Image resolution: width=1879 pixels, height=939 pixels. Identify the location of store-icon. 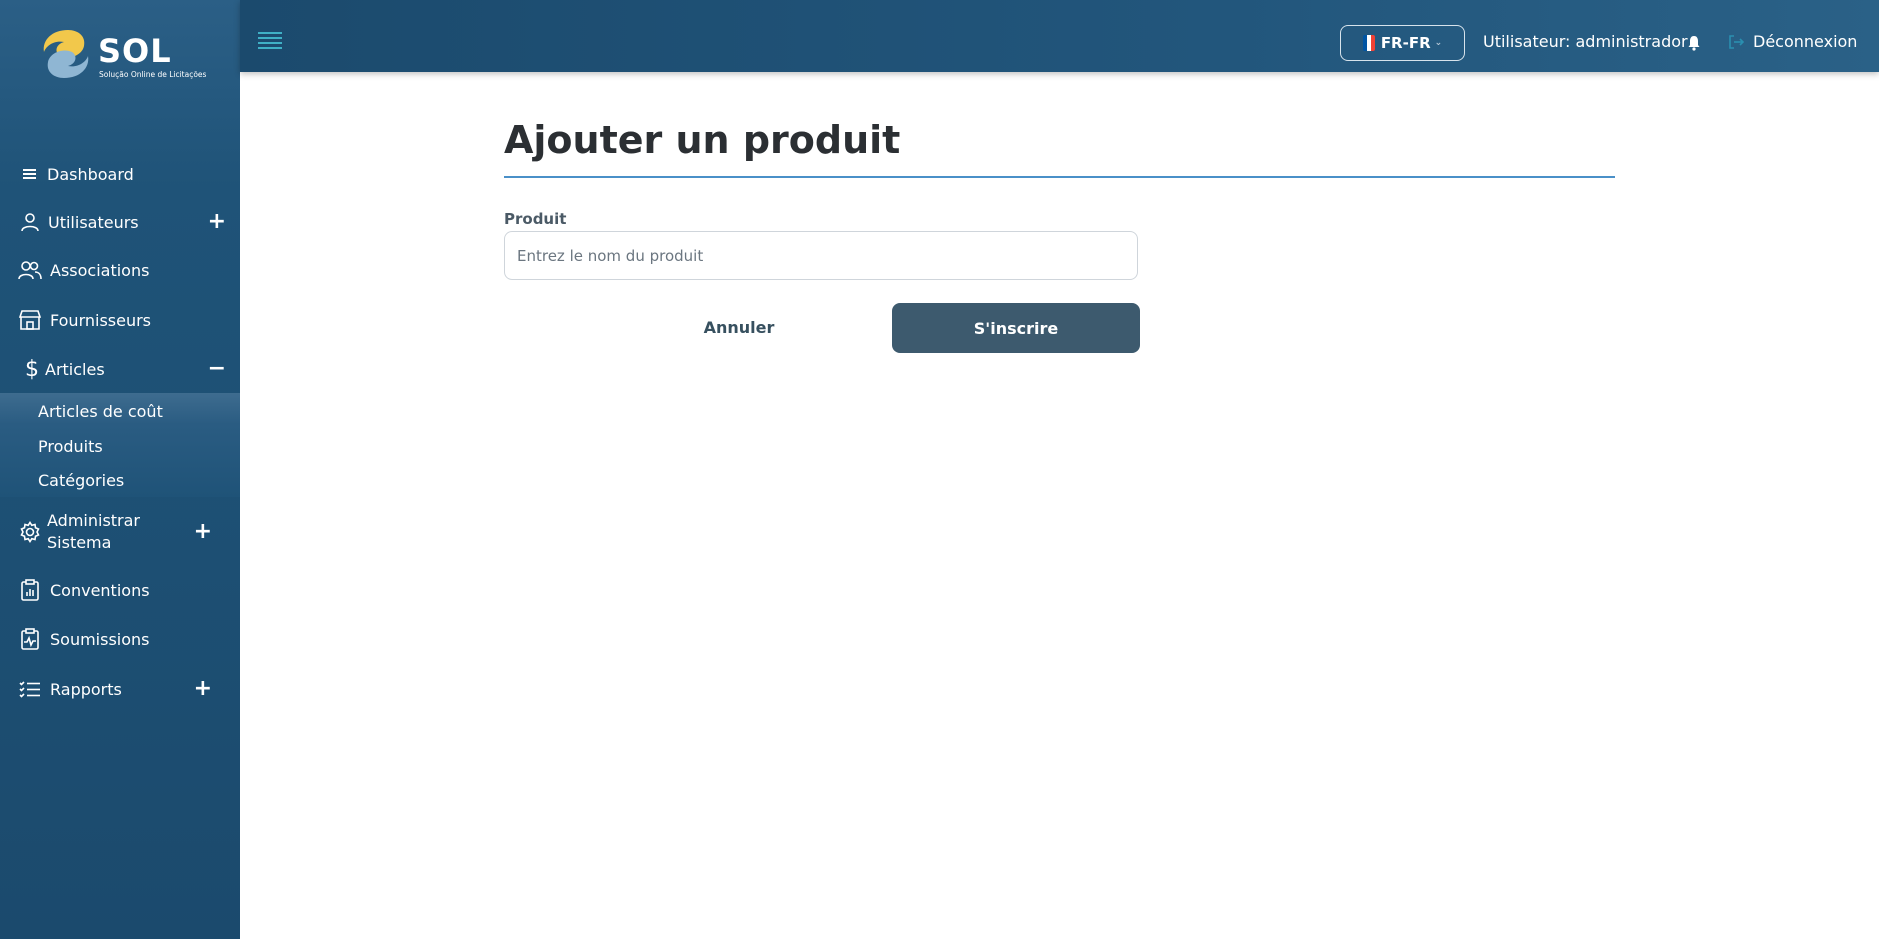
(30, 320).